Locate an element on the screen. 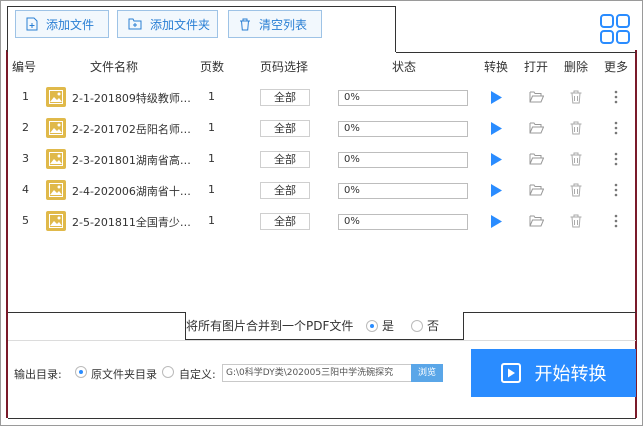 This screenshot has height=426, width=643. footer-line is located at coordinates (322, 418).